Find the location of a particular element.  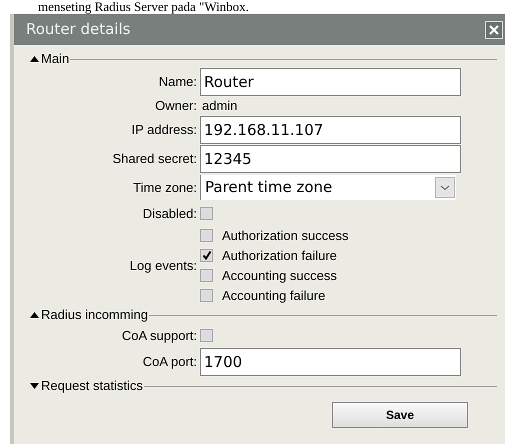

option-label: Accounting success is located at coordinates (279, 275).